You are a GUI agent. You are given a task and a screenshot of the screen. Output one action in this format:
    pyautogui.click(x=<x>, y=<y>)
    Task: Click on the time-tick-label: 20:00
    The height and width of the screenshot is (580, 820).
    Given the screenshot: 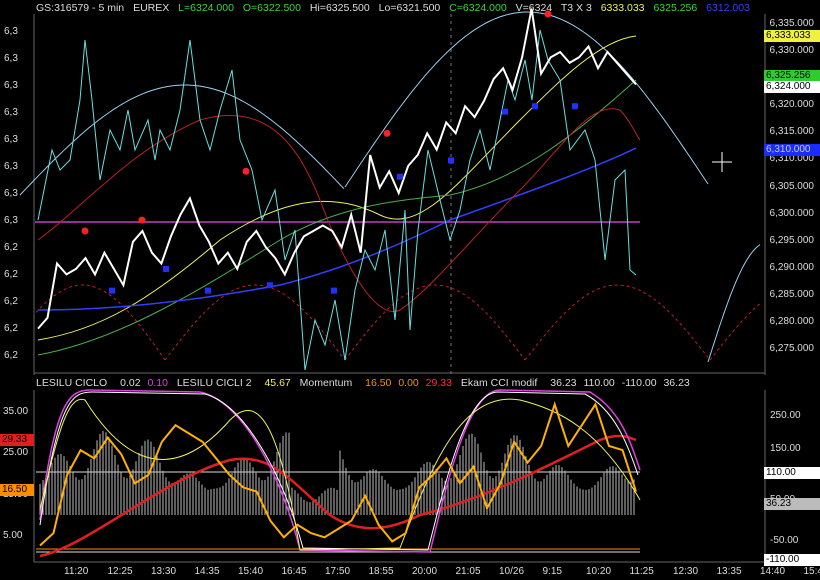 What is the action you would take?
    pyautogui.click(x=425, y=571)
    